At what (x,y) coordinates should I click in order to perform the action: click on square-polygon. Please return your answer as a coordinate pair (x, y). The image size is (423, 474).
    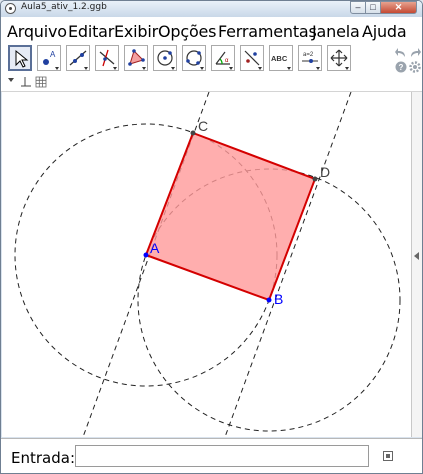
    Looking at the image, I should click on (230, 216).